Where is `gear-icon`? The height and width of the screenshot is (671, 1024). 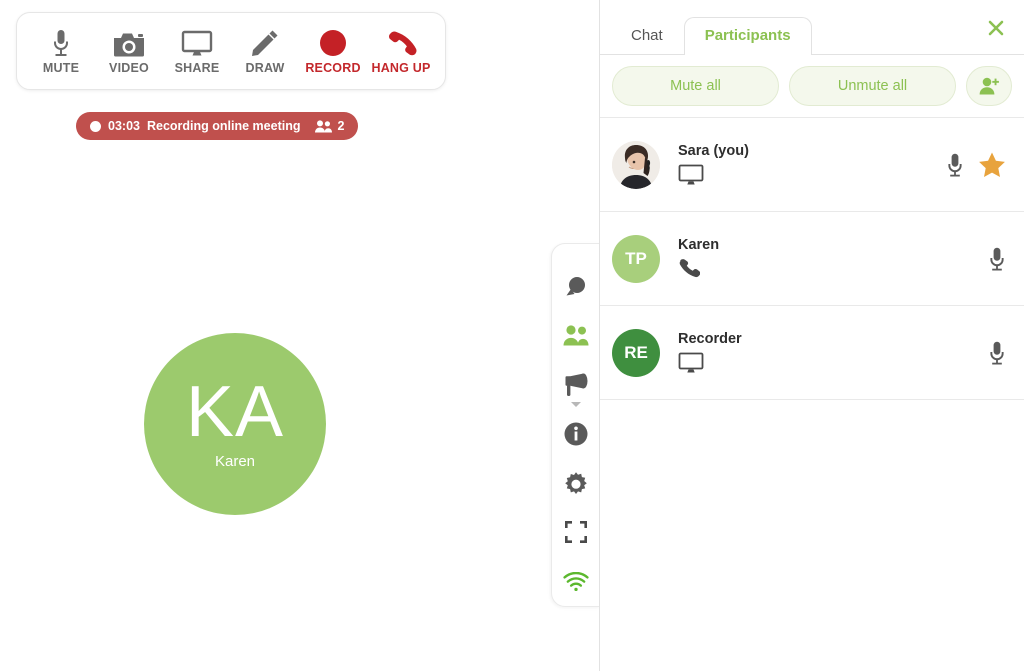
gear-icon is located at coordinates (576, 483).